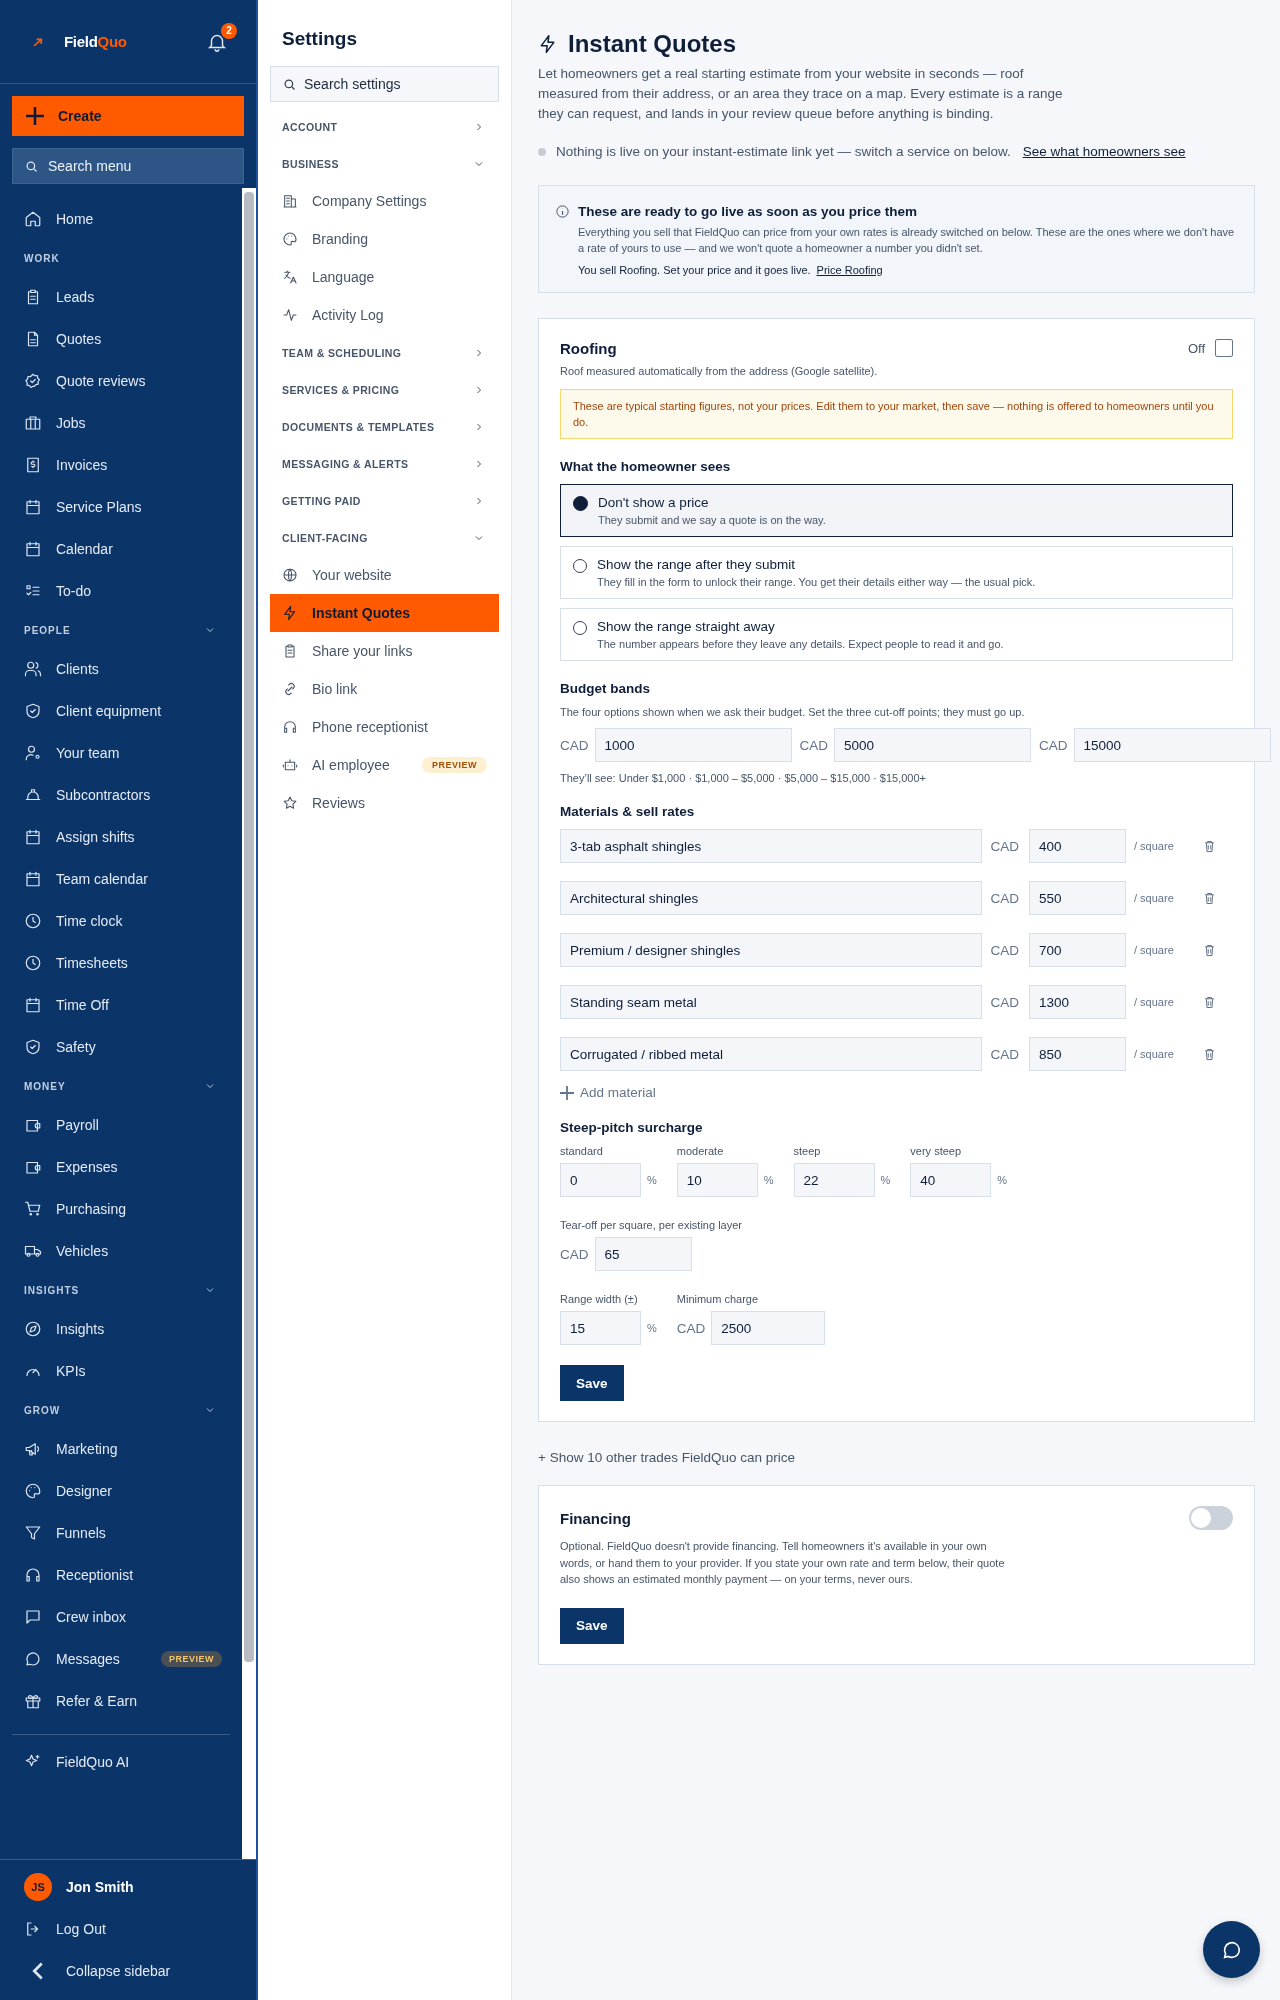  I want to click on settings-item: AI employee PREVIEW, so click(384, 765).